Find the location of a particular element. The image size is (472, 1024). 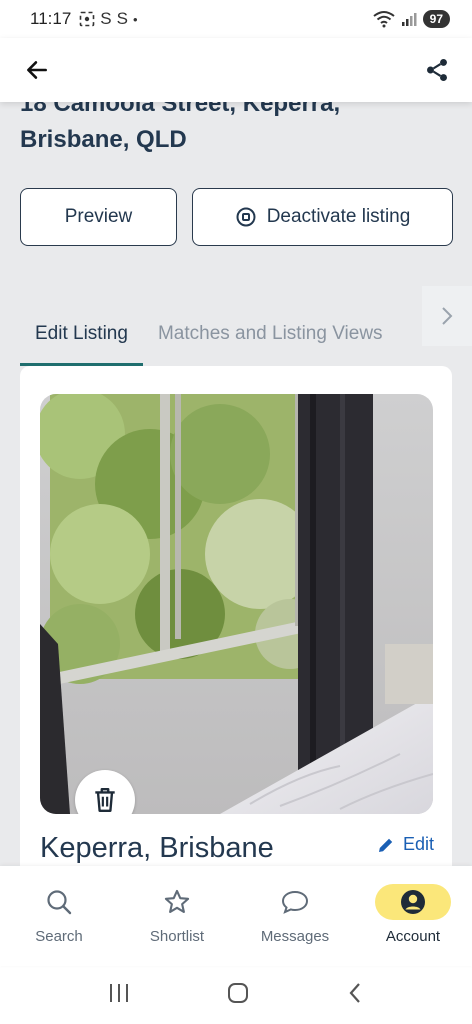

system-navigation-bar is located at coordinates (236, 995).